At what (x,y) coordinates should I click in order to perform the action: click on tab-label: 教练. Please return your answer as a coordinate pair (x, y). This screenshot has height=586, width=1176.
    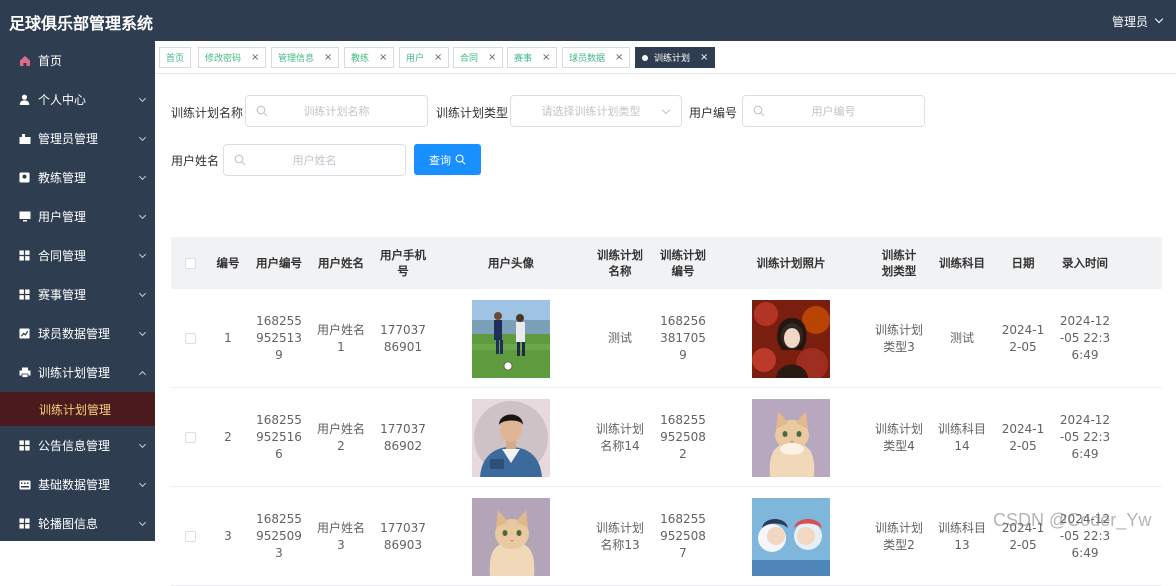
    Looking at the image, I should click on (360, 59).